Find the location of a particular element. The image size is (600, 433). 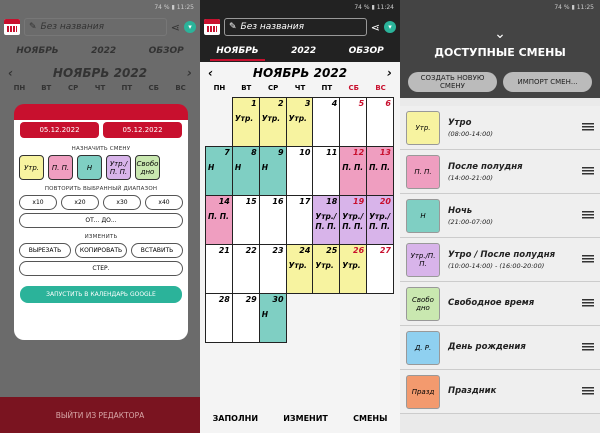

calendar-day-cell: 7Н is located at coordinates (219, 171).